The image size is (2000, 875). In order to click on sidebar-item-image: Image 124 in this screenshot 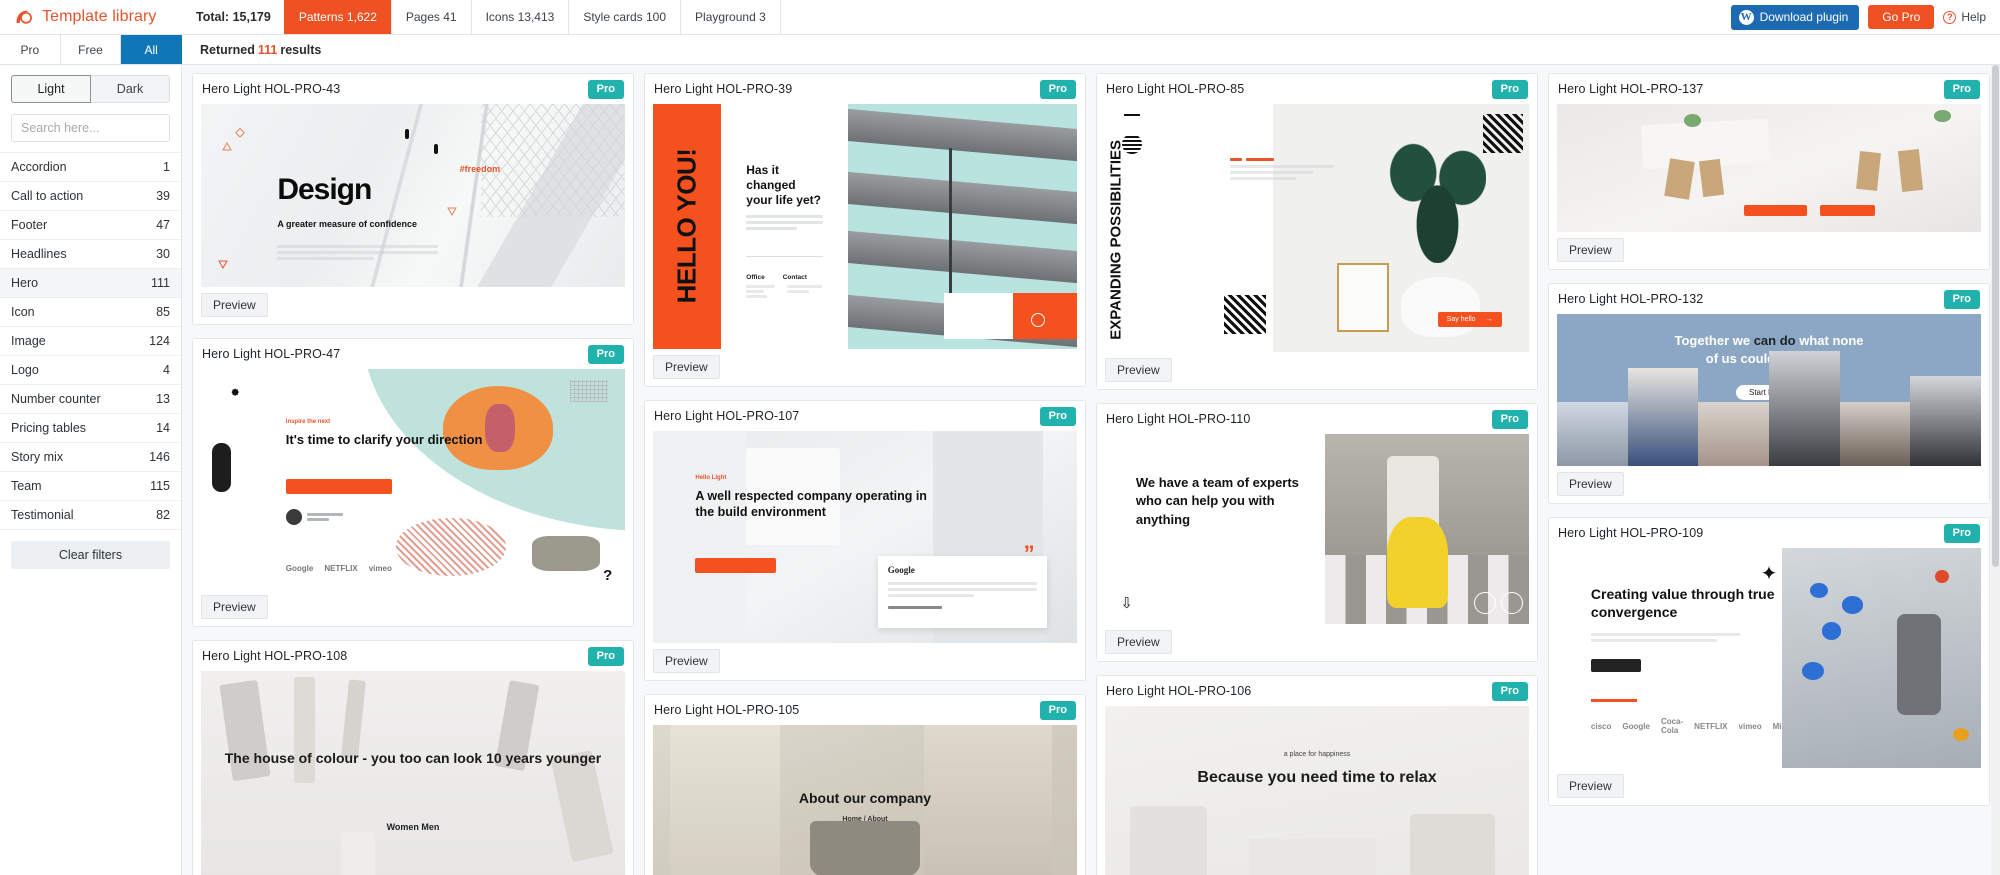, I will do `click(90, 341)`.